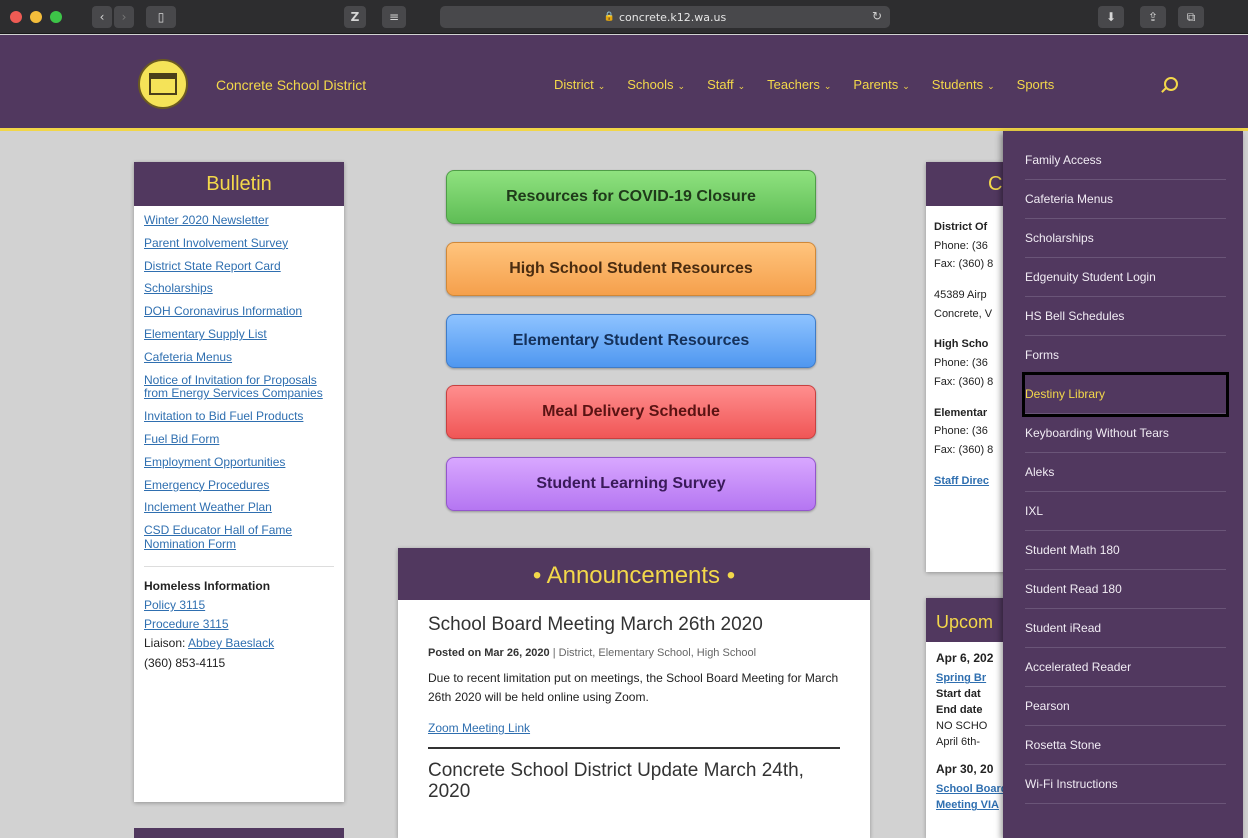 The image size is (1248, 838). I want to click on procedure-link: Procedure 3115, so click(186, 624).